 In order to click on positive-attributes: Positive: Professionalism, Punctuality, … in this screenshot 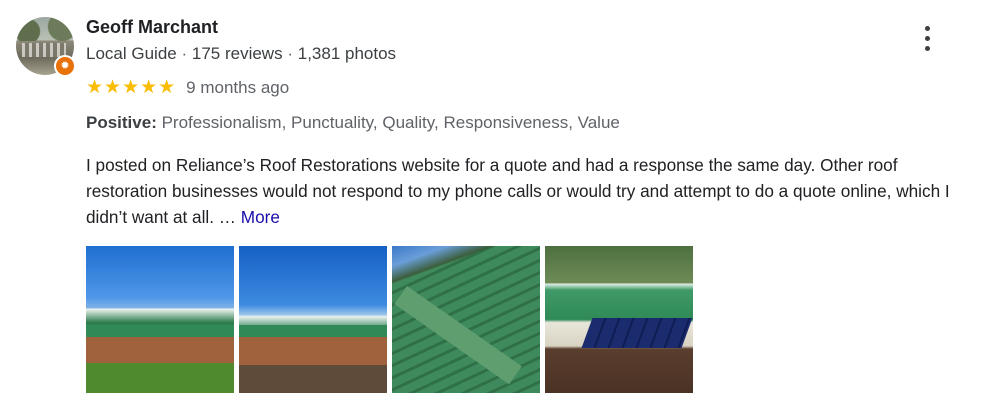, I will do `click(353, 123)`.